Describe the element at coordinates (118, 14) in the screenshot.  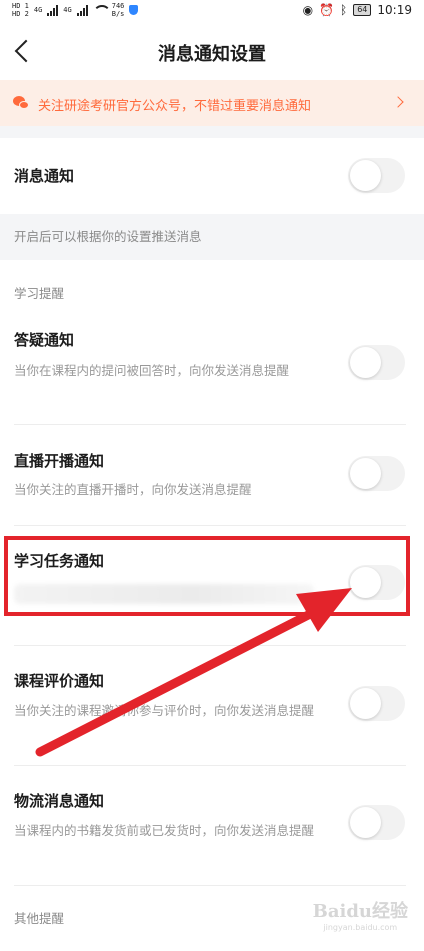
I see `speed-unit: B/s` at that location.